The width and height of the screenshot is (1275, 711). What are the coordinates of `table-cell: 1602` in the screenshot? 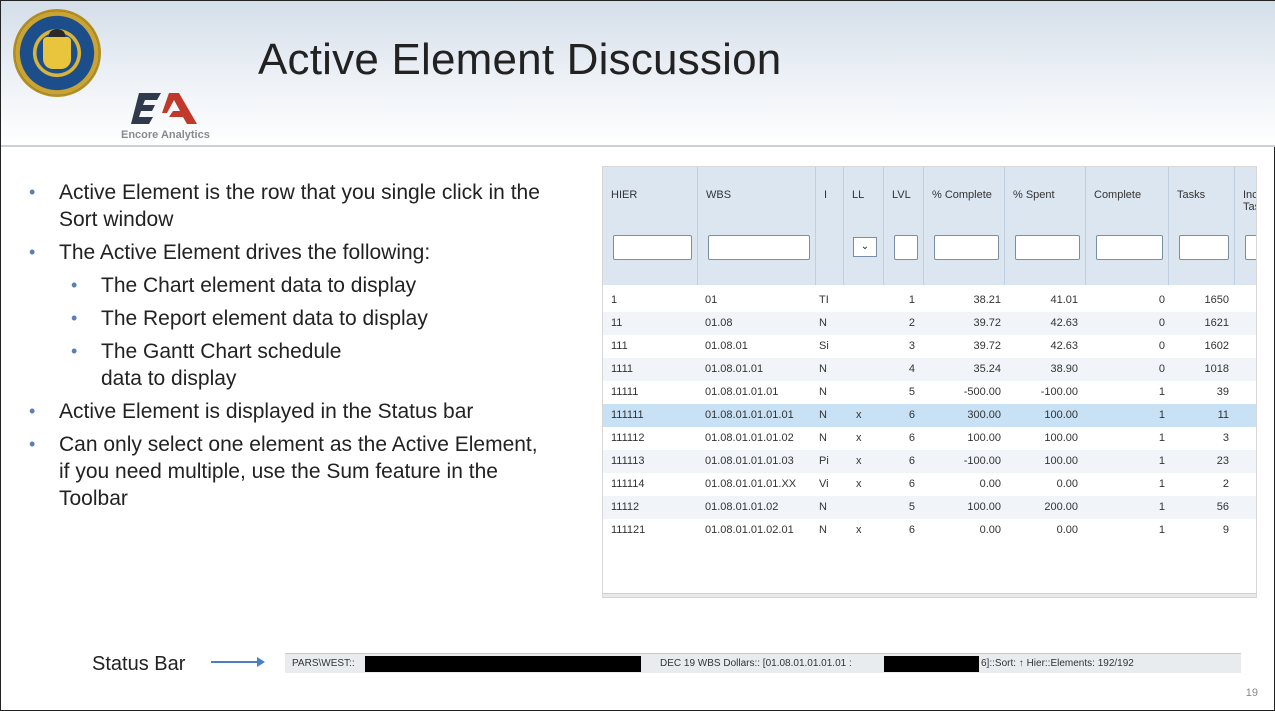 It's located at (1216, 346).